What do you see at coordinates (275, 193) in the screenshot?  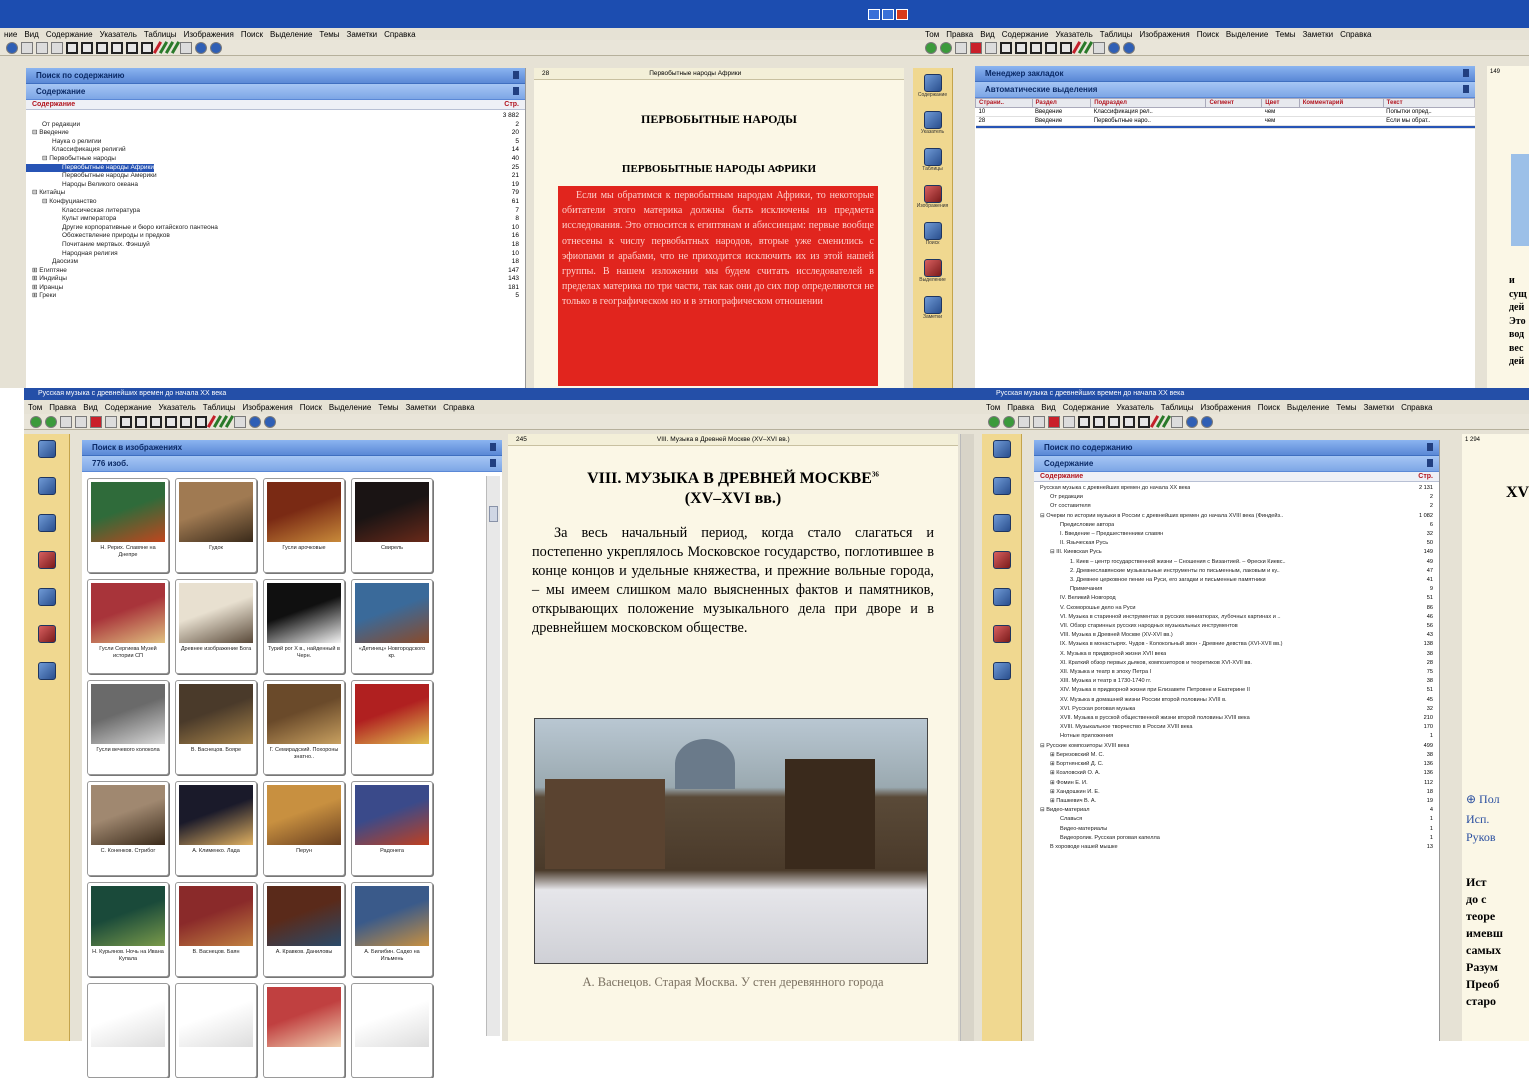 I see `tree-row: ⊟ Китайцы 79` at bounding box center [275, 193].